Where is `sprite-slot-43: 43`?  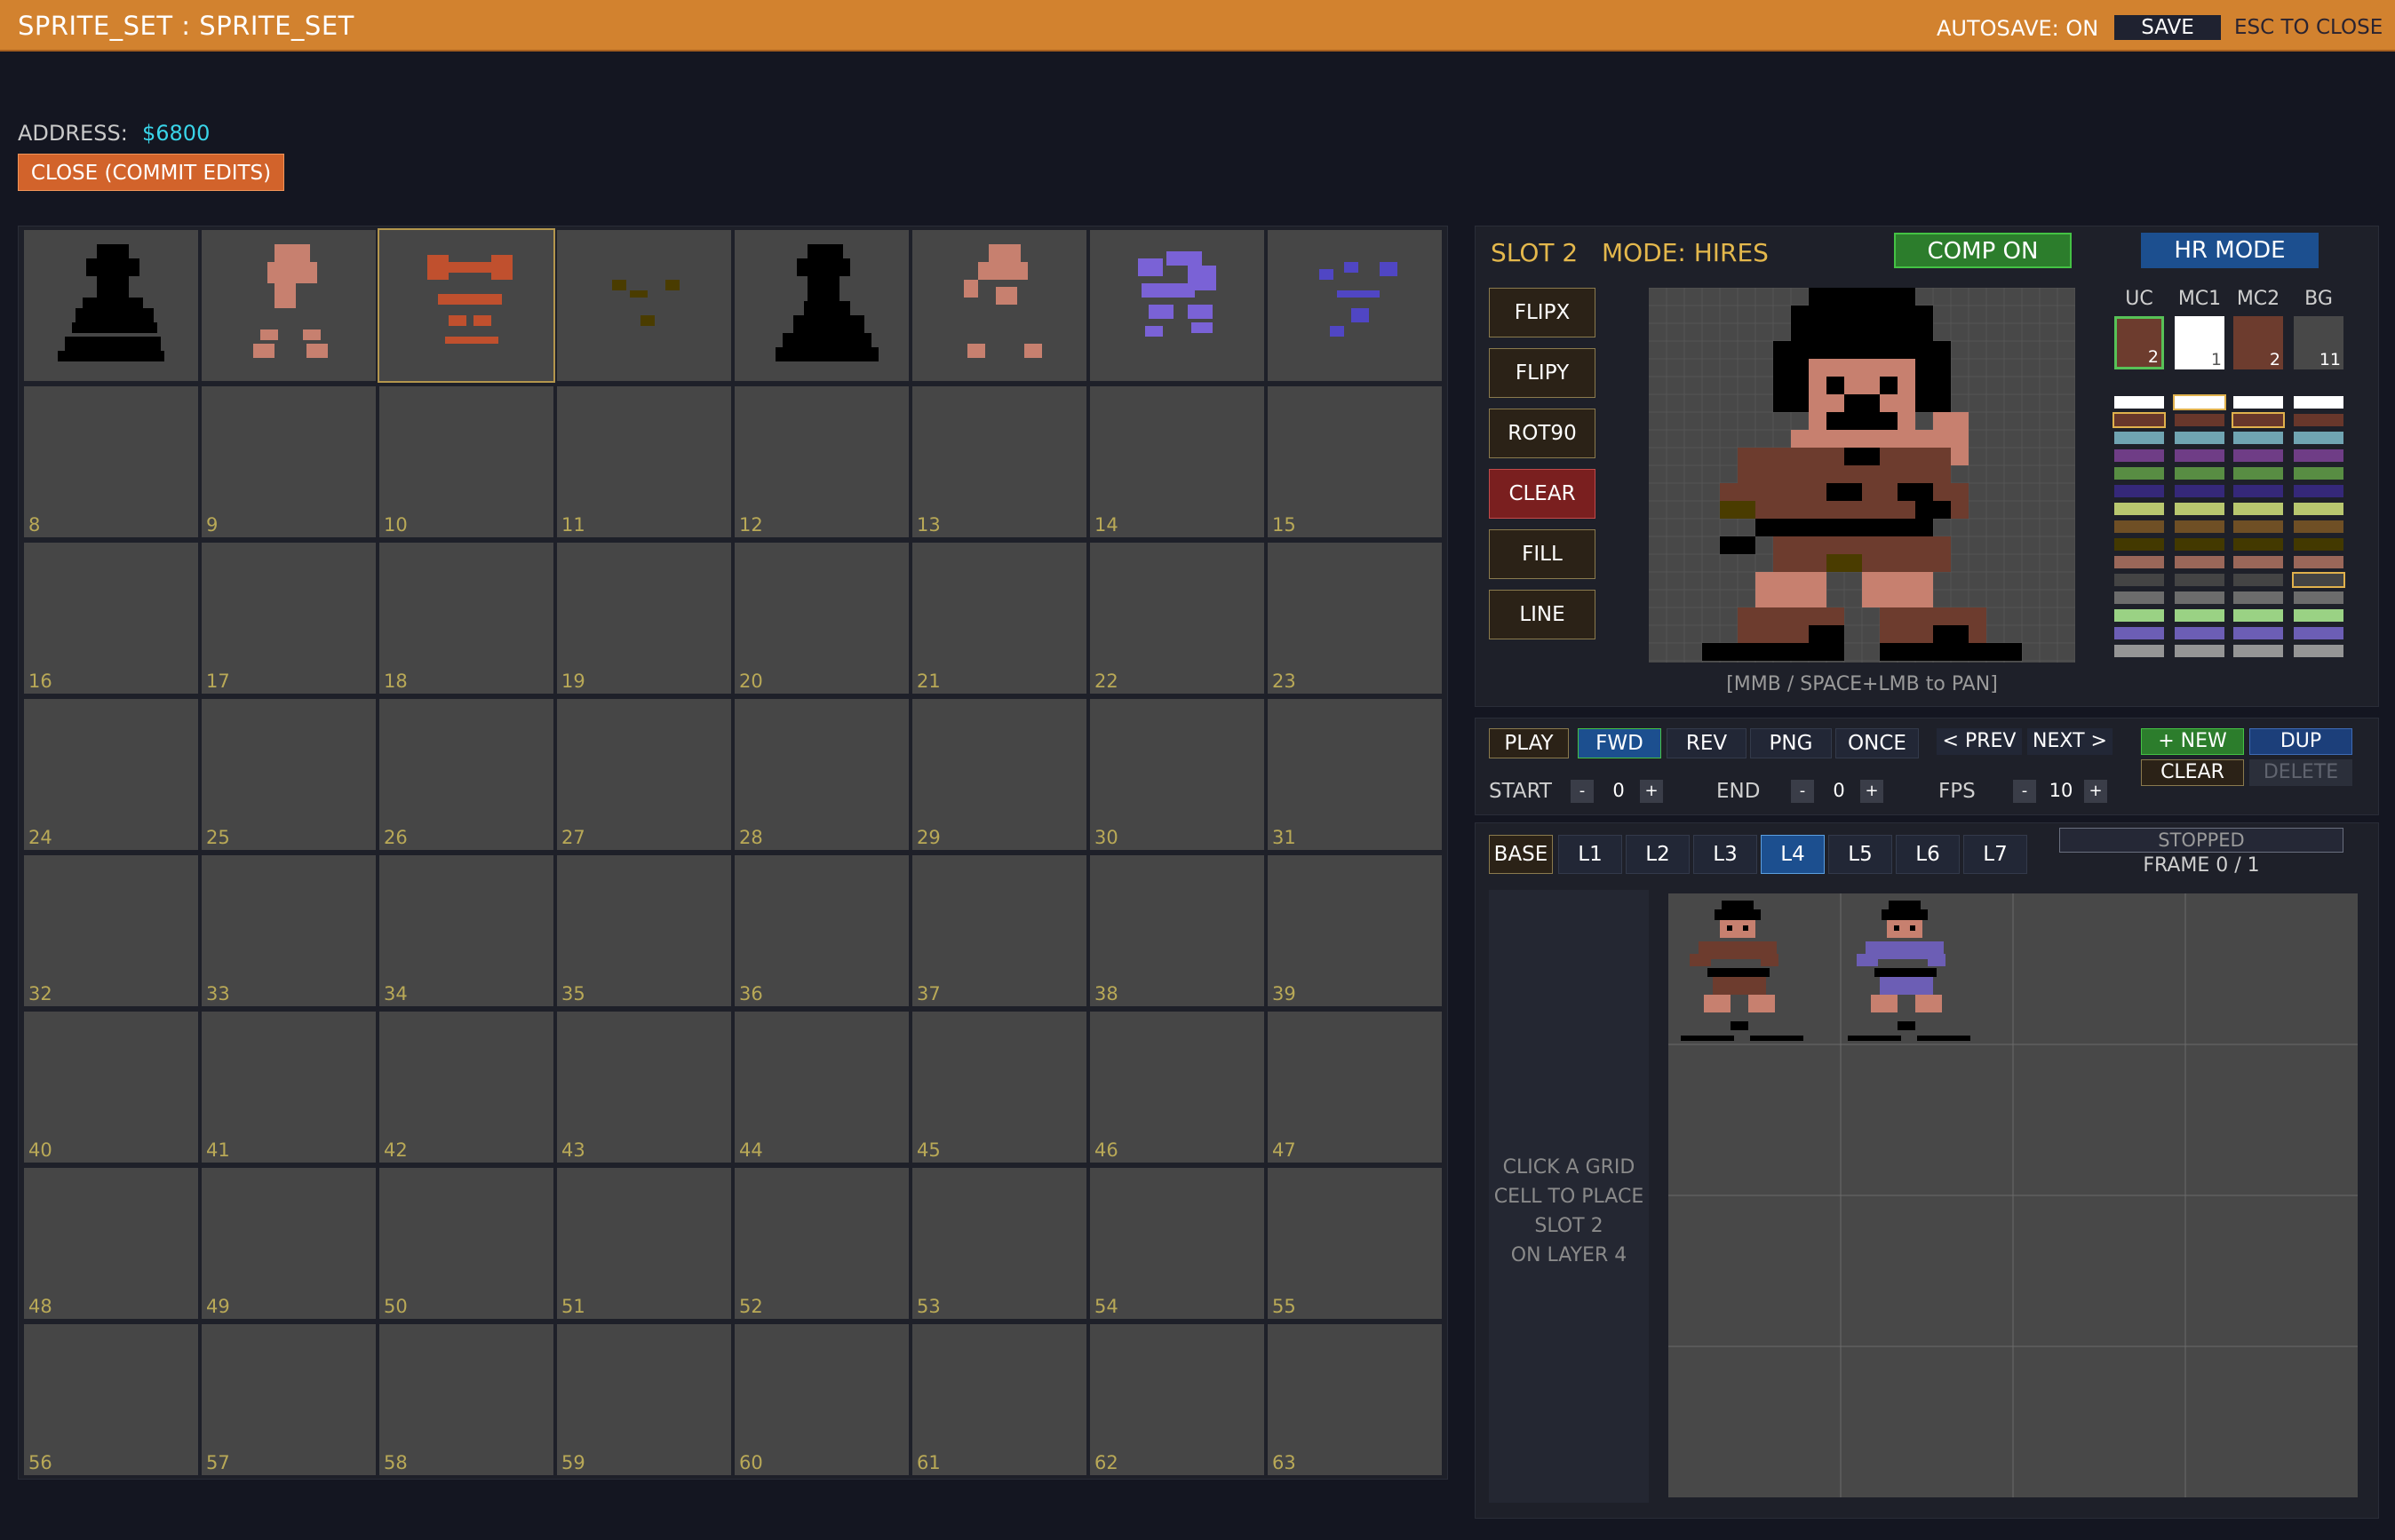
sprite-slot-43: 43 is located at coordinates (644, 1087).